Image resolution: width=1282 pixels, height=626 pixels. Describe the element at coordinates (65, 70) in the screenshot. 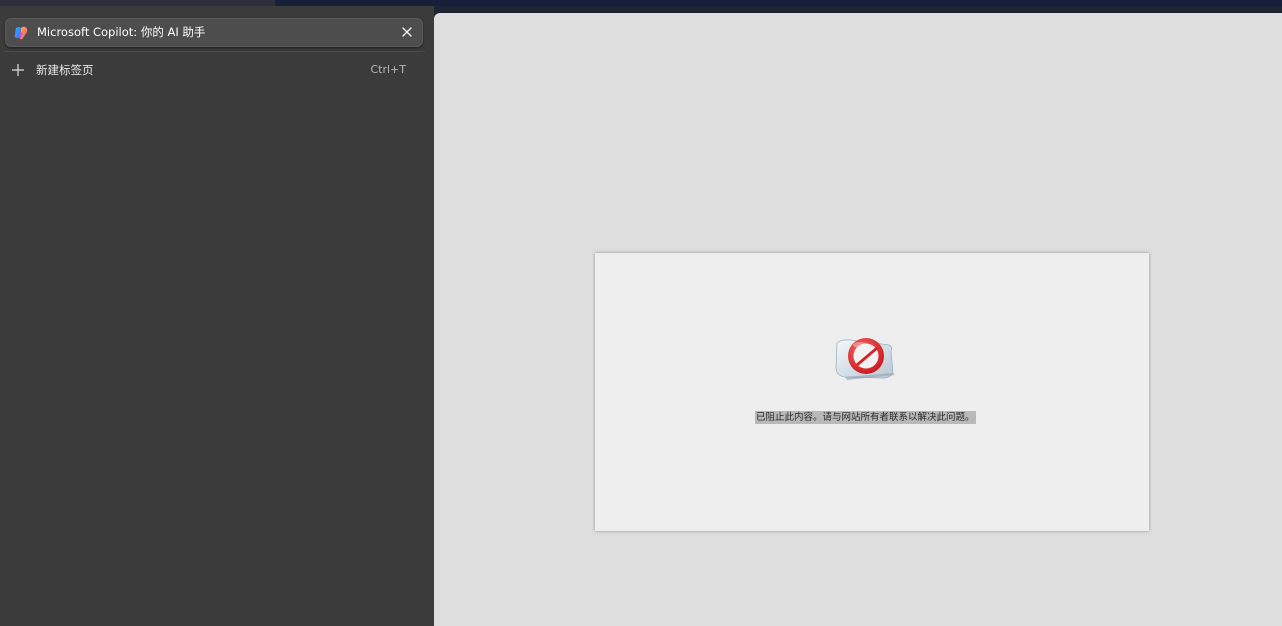

I see `new-tab-label: 新建标签页` at that location.